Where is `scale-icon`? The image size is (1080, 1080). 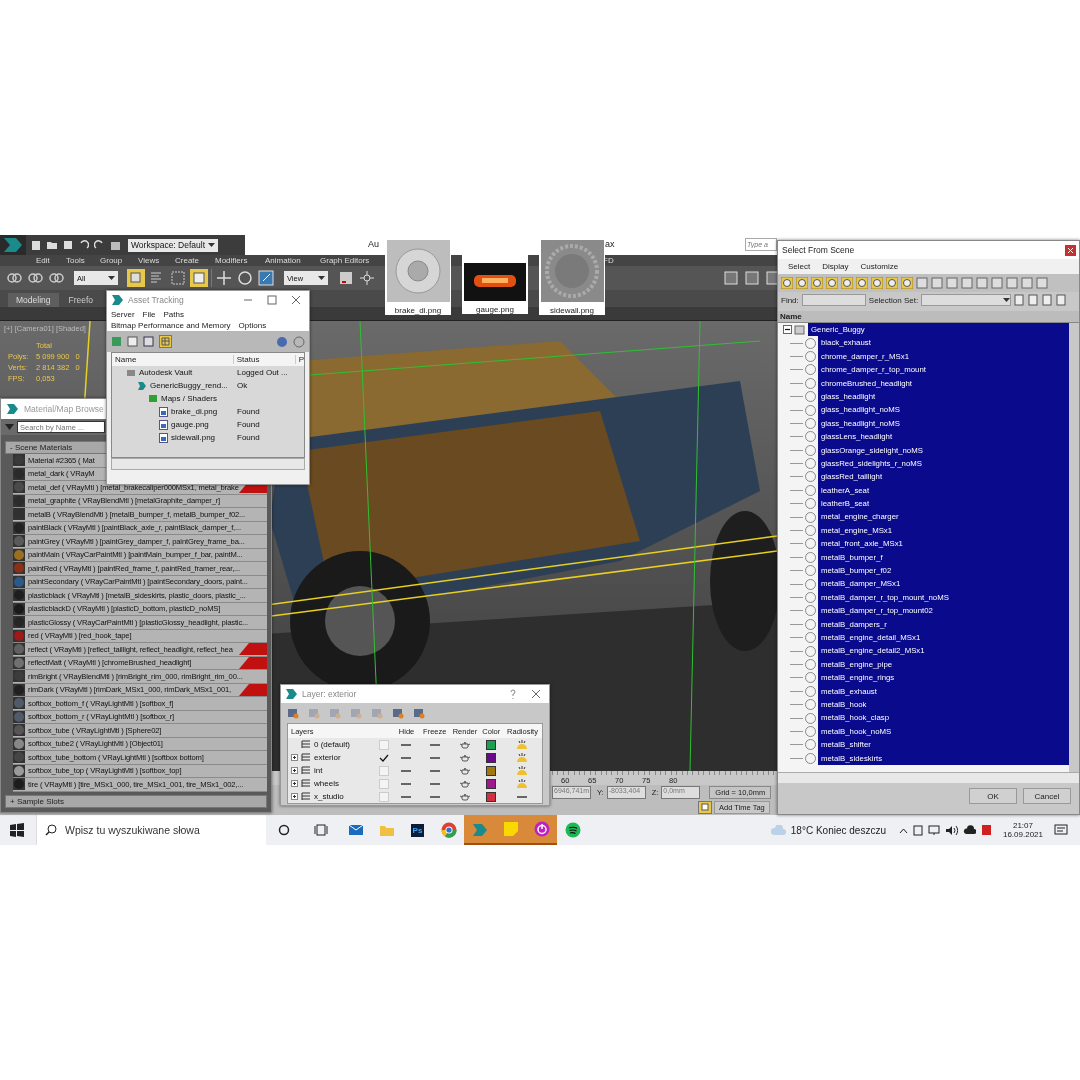
scale-icon is located at coordinates (266, 278).